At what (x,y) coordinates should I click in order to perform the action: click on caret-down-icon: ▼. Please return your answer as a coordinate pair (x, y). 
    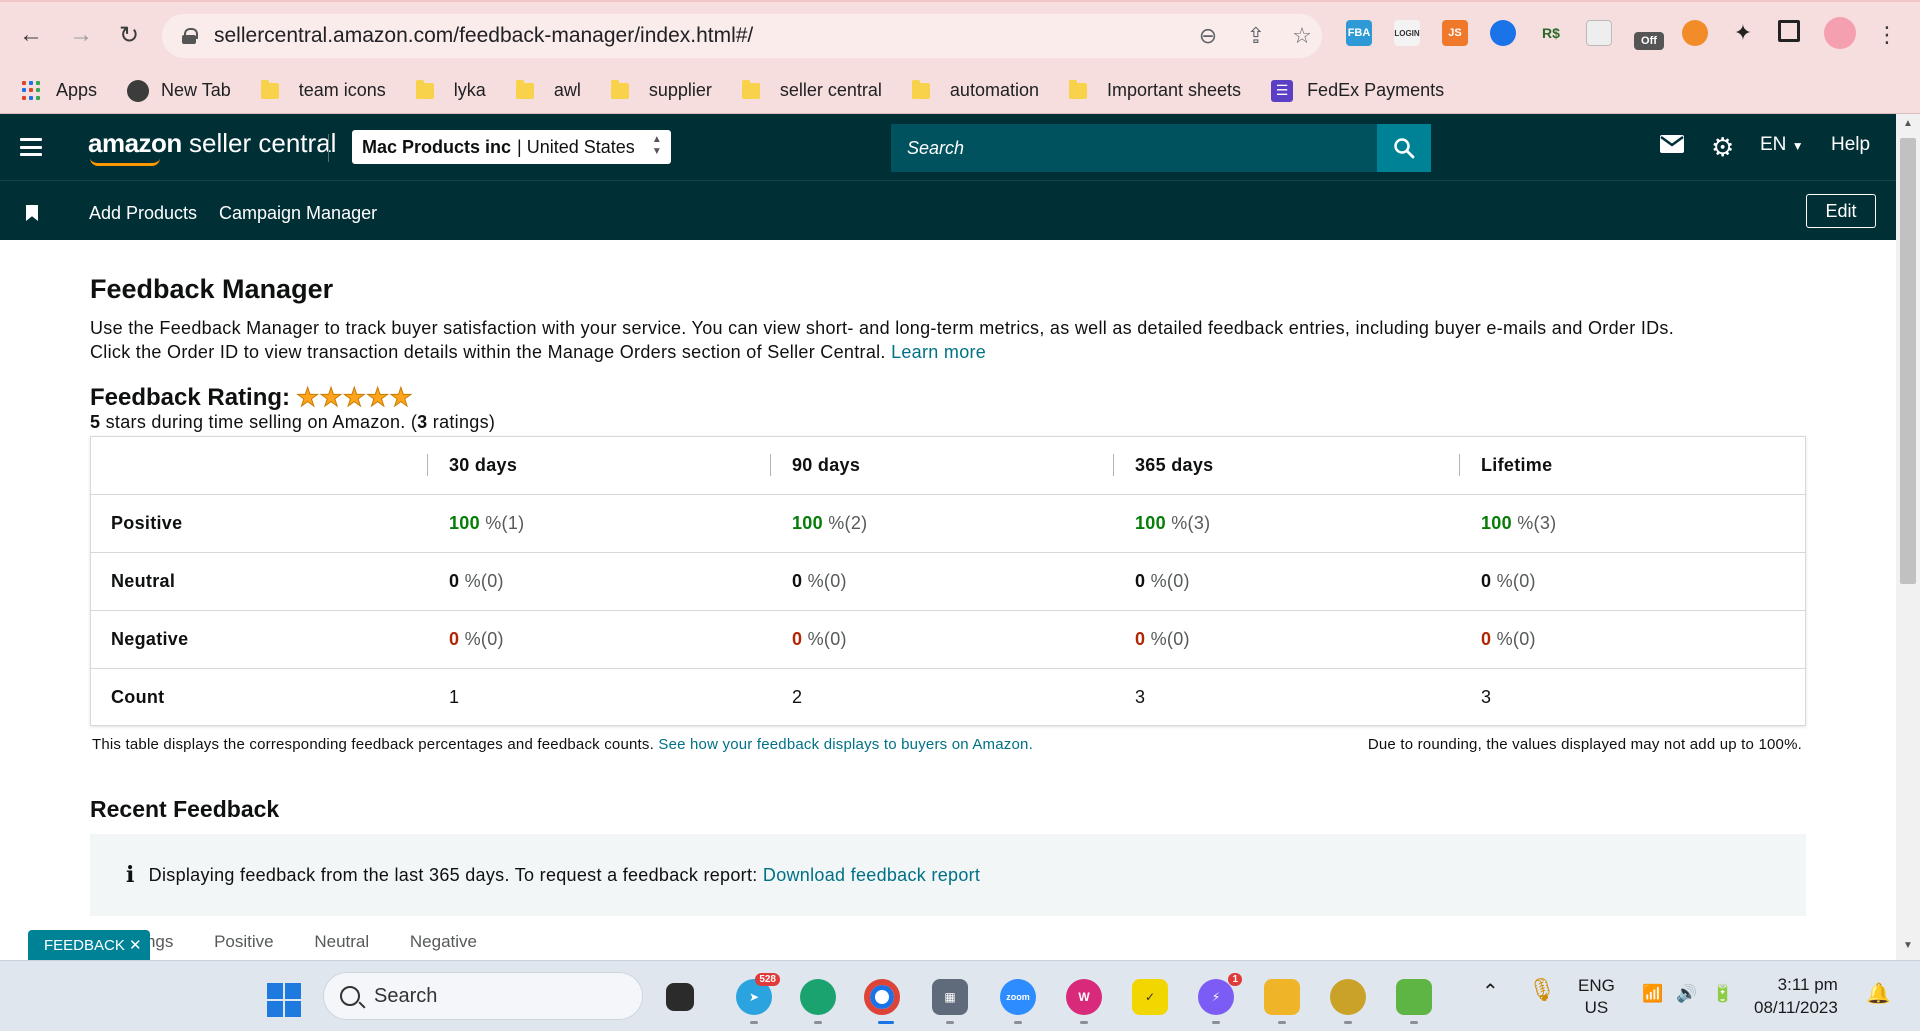
    Looking at the image, I should click on (1797, 146).